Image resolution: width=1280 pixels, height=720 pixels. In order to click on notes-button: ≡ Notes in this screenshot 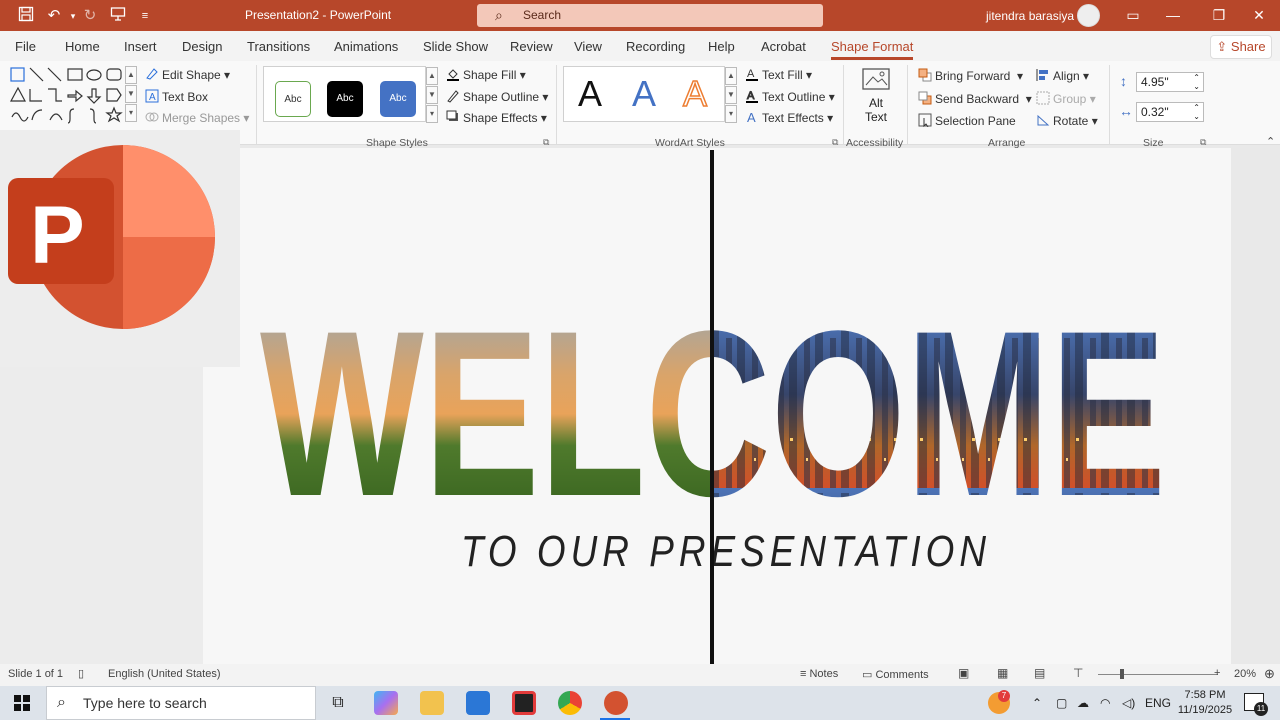, I will do `click(819, 674)`.